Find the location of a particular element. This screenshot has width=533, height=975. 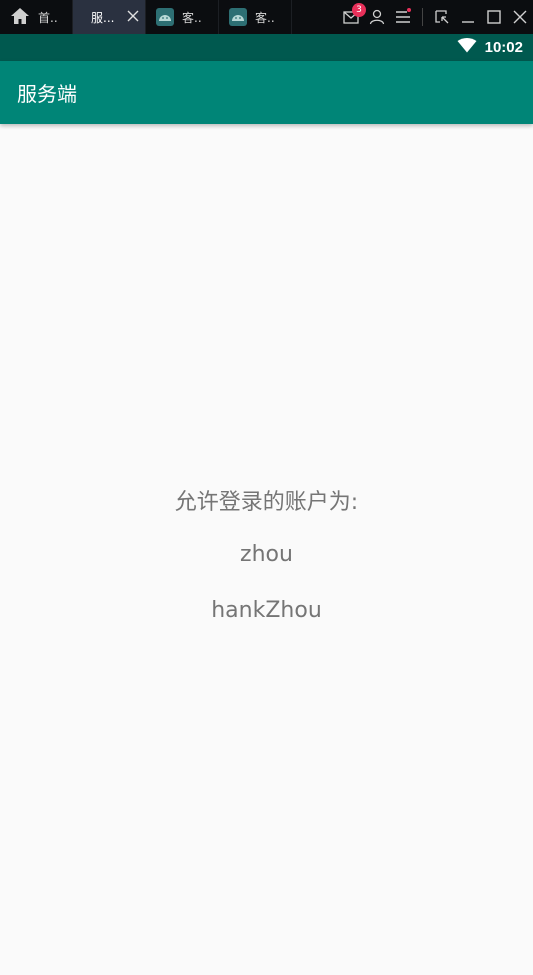

tab-label: 首.. is located at coordinates (48, 17).